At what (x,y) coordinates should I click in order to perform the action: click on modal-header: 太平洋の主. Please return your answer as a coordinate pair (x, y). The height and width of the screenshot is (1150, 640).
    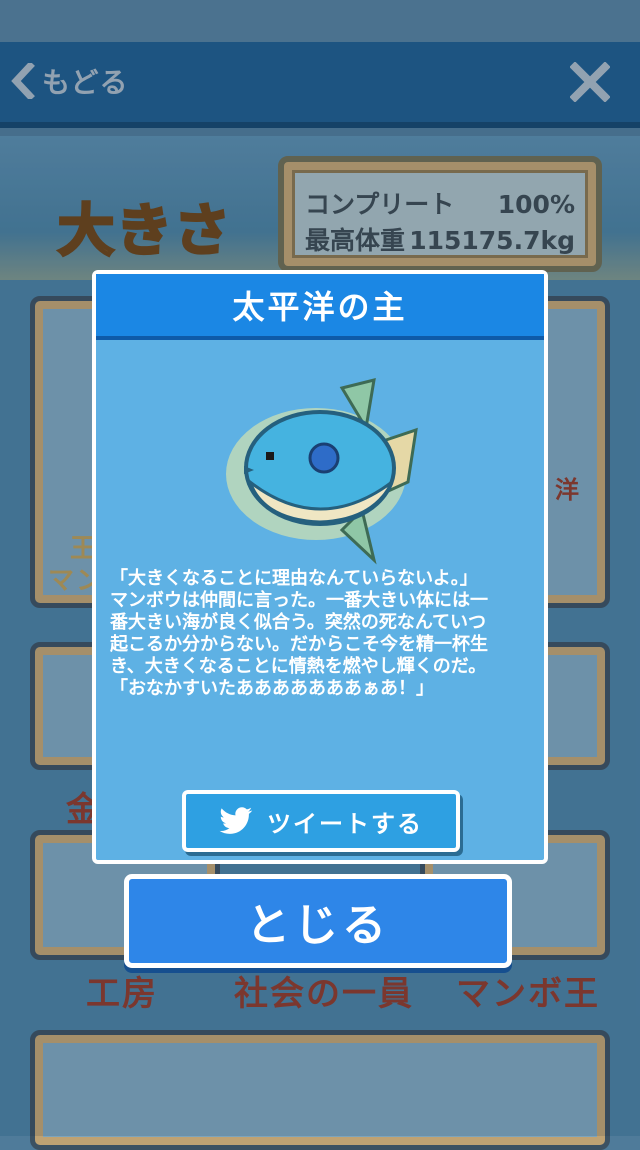
    Looking at the image, I should click on (320, 307).